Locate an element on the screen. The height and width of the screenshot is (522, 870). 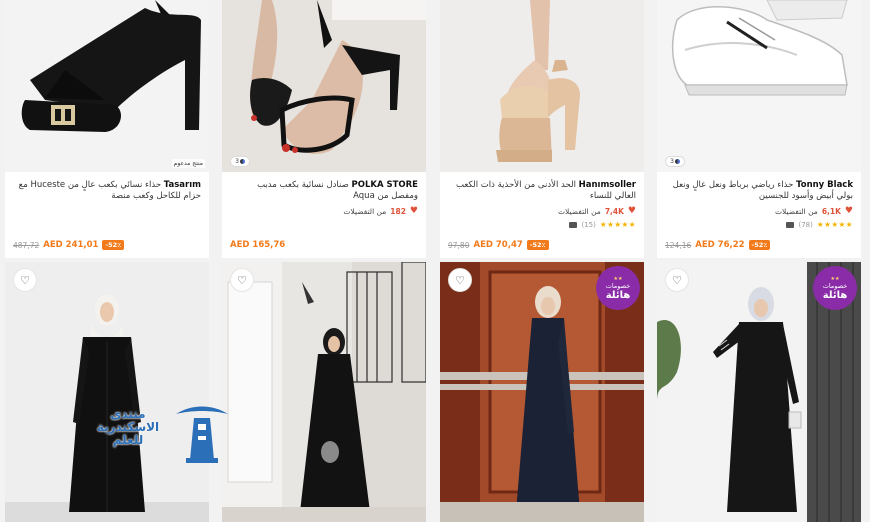
sponsored-tag: منتج مدعوم is located at coordinates (188, 163).